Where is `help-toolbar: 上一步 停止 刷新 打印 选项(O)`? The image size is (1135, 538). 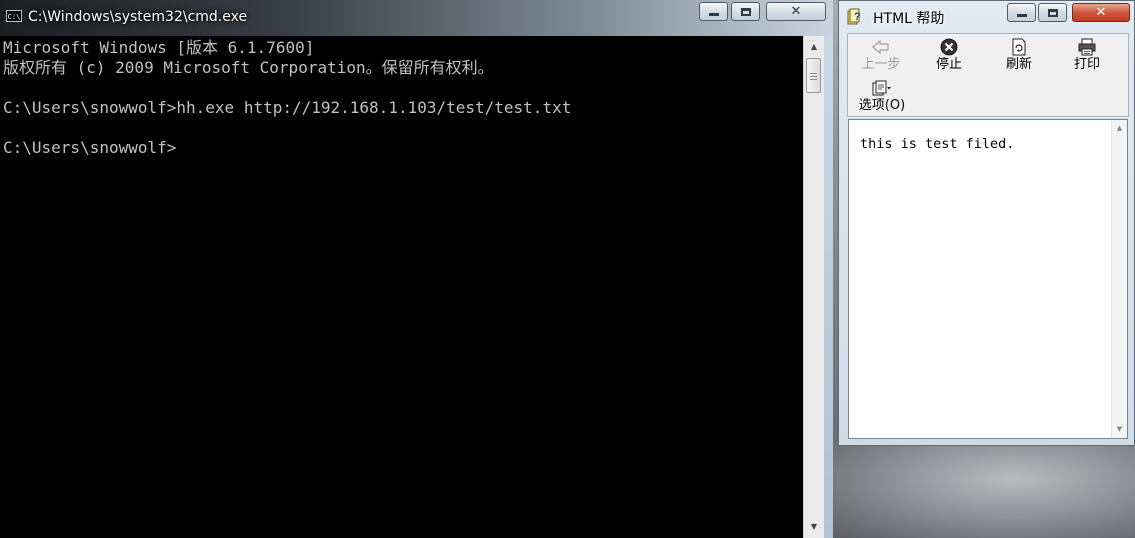
help-toolbar: 上一步 停止 刷新 打印 选项(O) is located at coordinates (988, 75).